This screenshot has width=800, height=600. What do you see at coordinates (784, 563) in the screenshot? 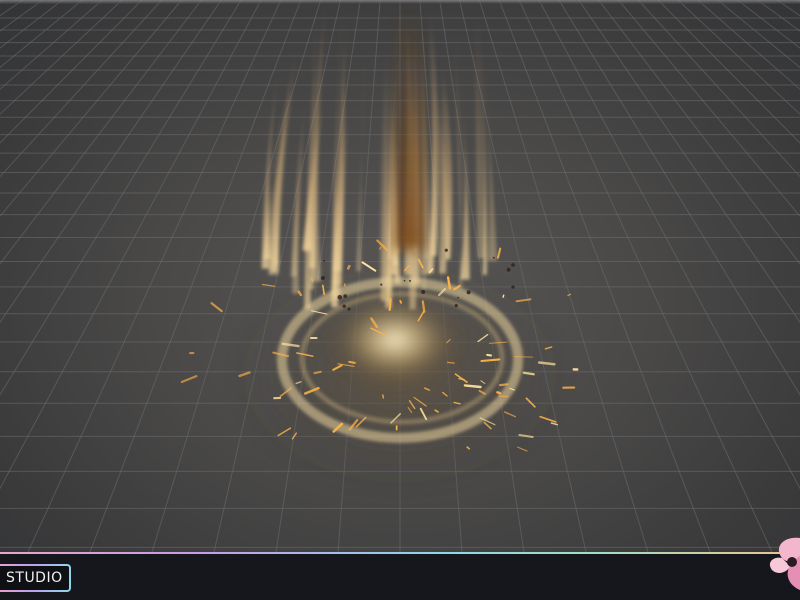
I see `petal-logo-icon` at bounding box center [784, 563].